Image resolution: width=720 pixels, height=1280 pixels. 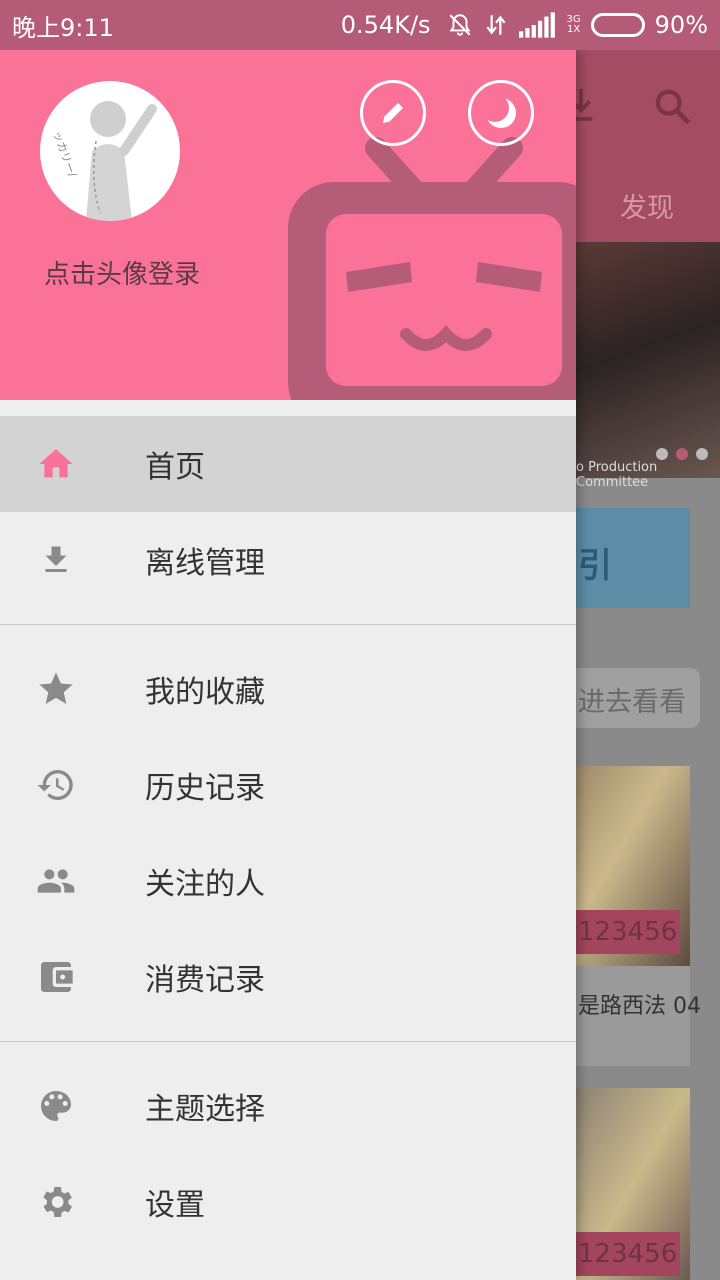 I want to click on battery-icon, so click(x=617, y=25).